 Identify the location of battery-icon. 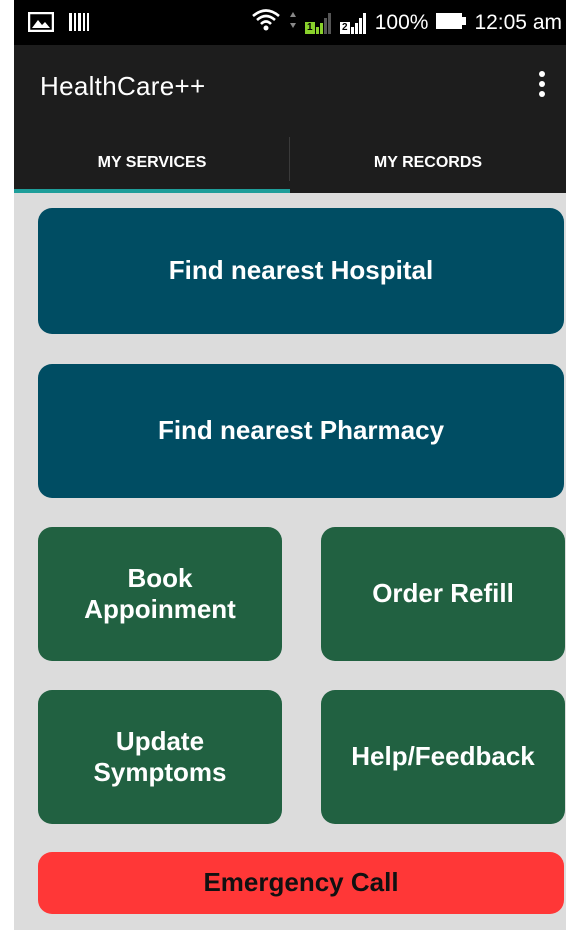
(451, 23).